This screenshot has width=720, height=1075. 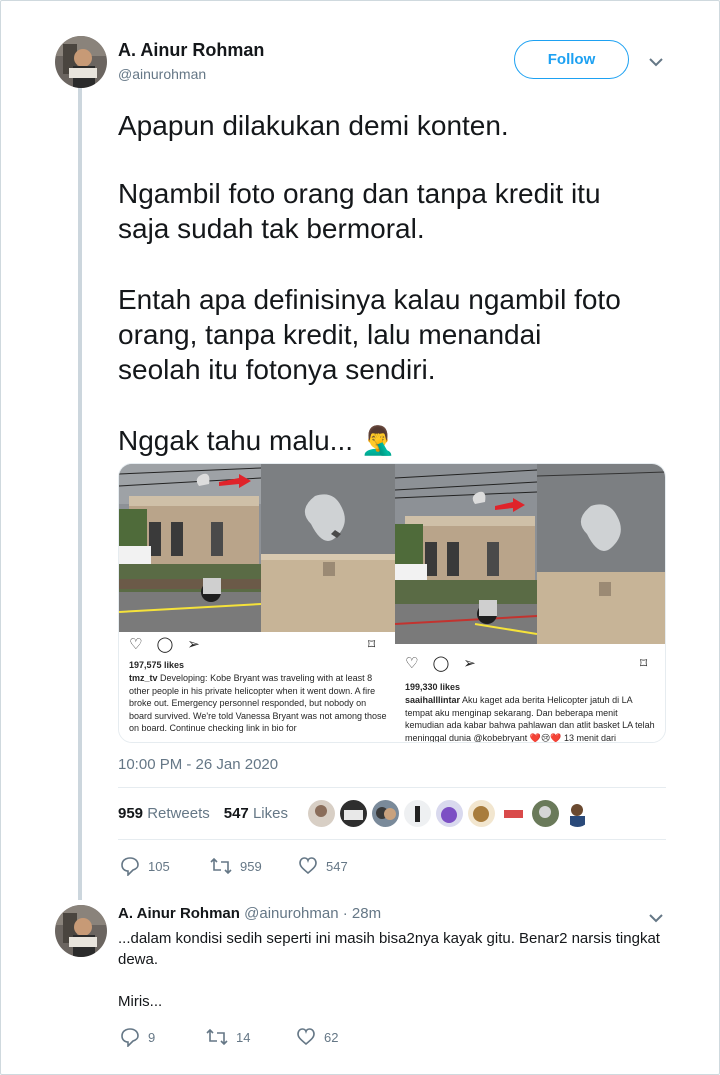 I want to click on post-username-left: tmz_tv, so click(x=143, y=678).